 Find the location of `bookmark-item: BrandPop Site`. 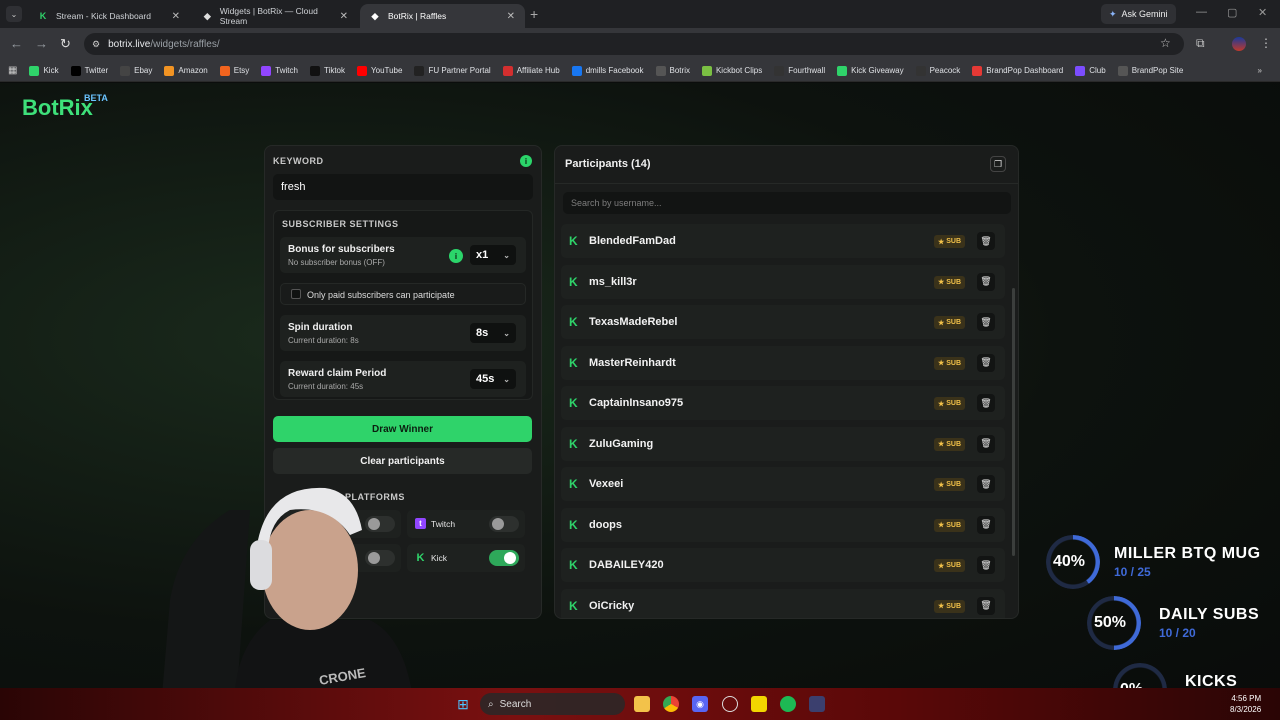

bookmark-item: BrandPop Site is located at coordinates (1150, 70).